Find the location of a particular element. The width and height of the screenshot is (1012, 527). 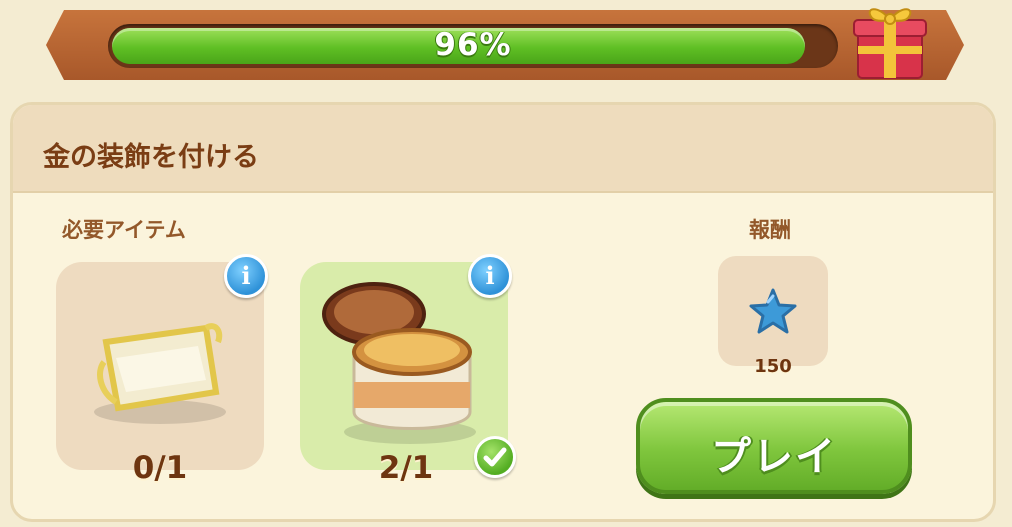

reward-value: 150 is located at coordinates (773, 366).